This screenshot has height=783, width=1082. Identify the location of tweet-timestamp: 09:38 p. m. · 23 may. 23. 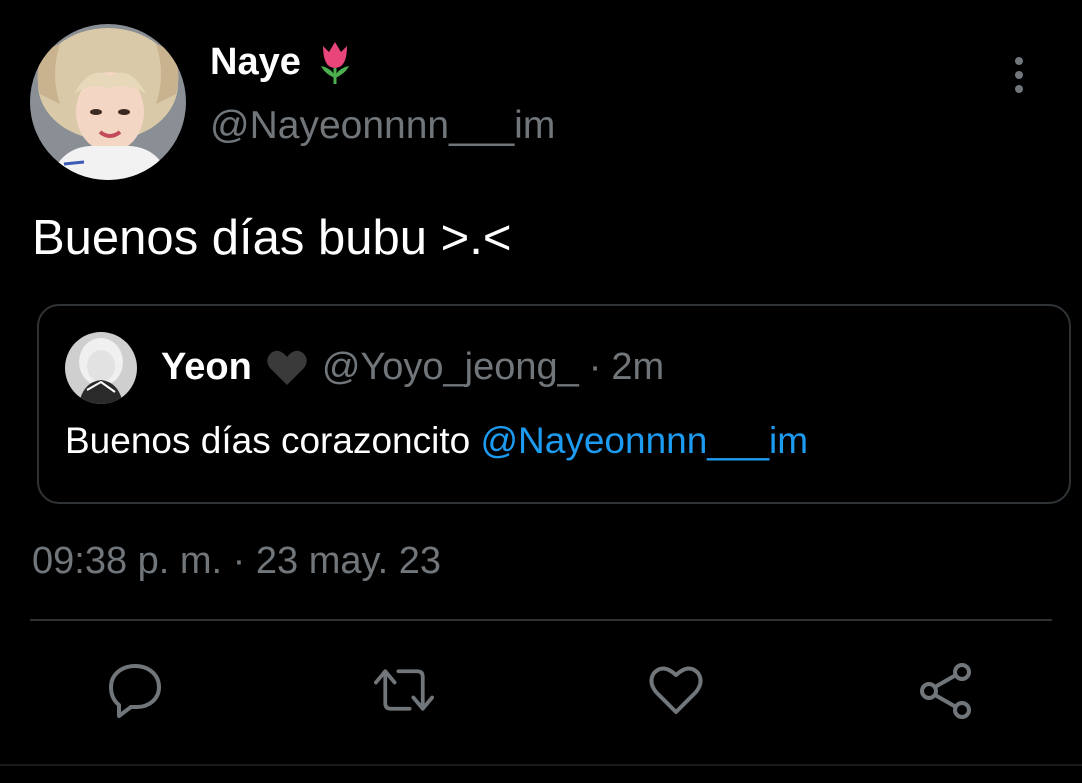
(237, 561).